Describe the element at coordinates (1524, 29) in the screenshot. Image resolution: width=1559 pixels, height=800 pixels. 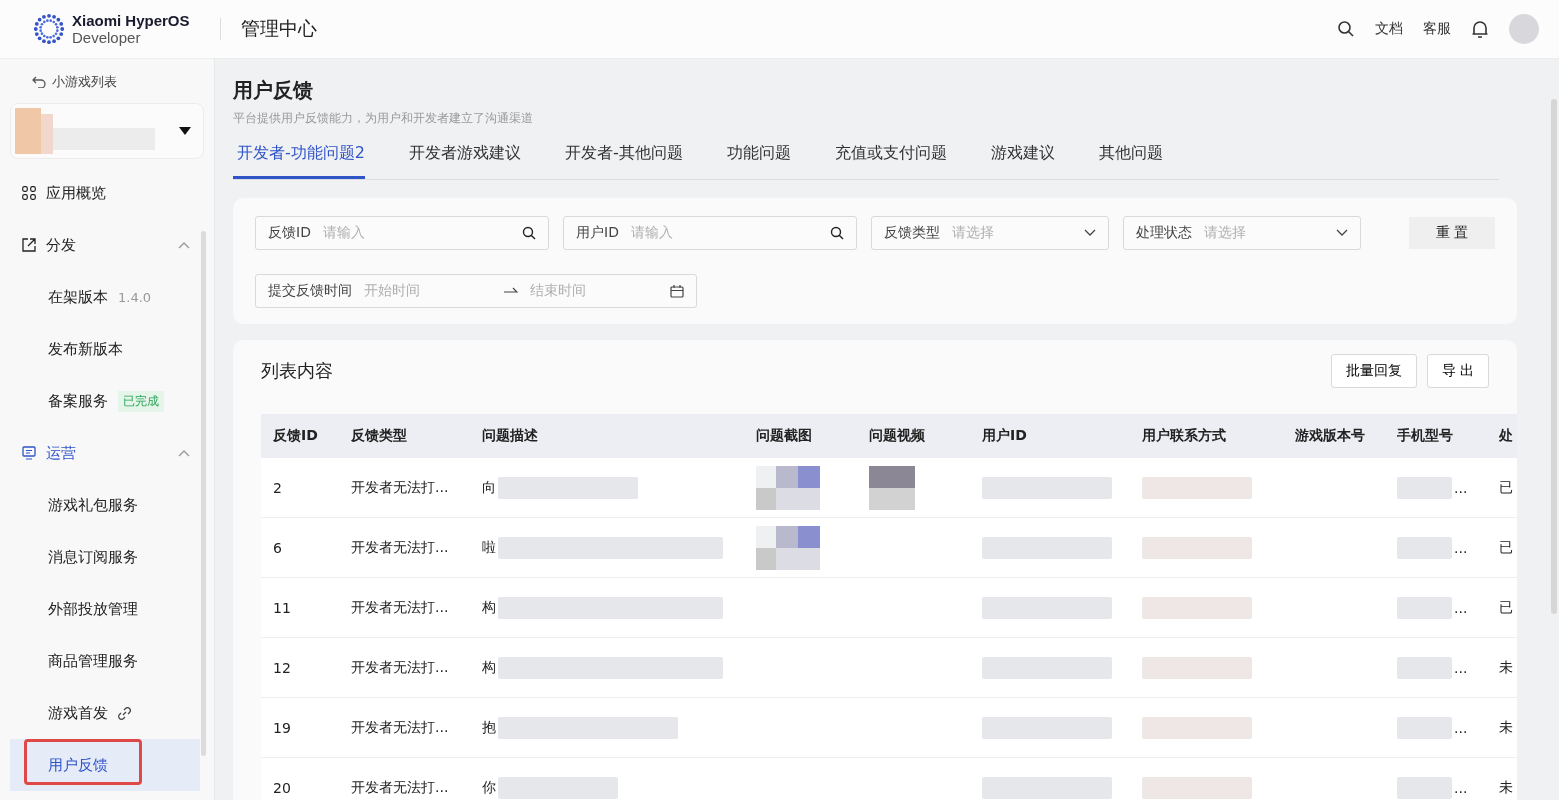
I see `avatar` at that location.